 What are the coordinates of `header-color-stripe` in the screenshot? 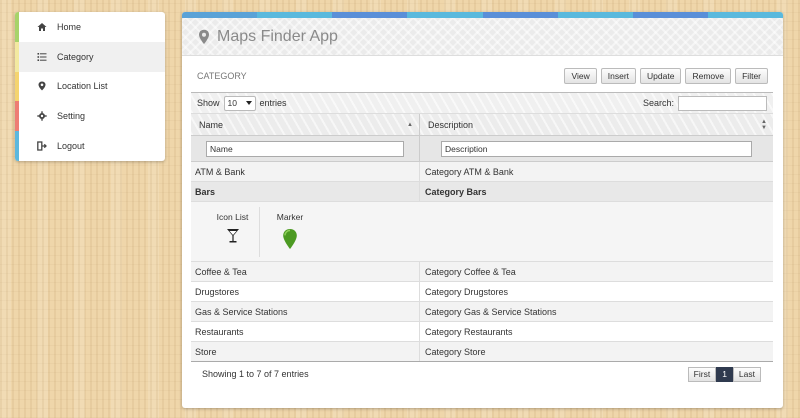 It's located at (482, 15).